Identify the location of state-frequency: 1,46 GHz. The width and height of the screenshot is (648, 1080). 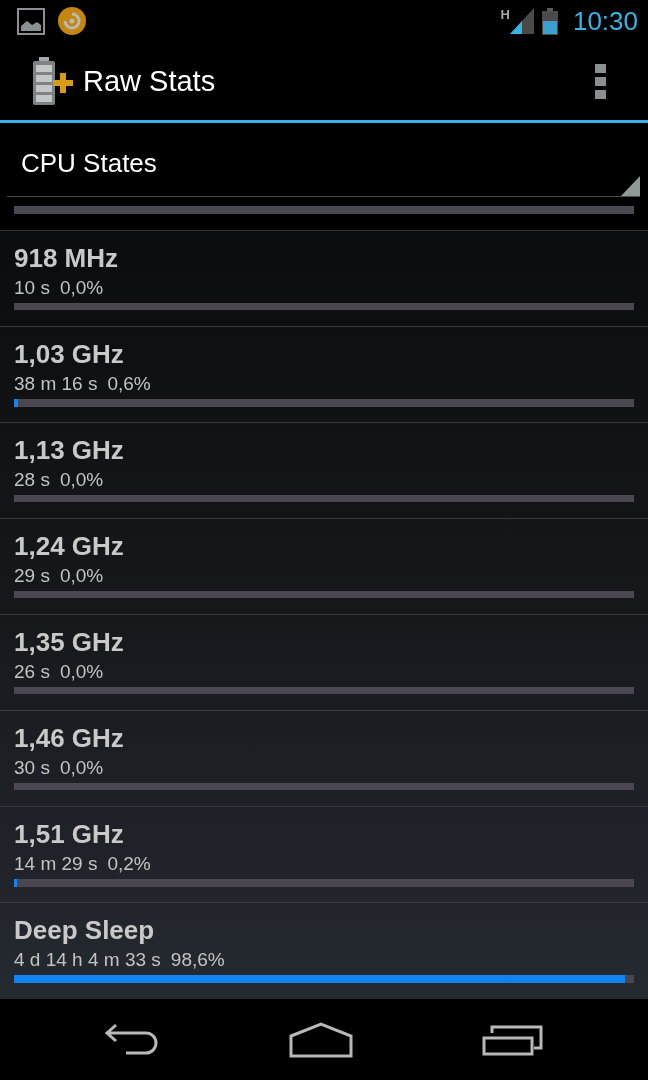
(69, 738).